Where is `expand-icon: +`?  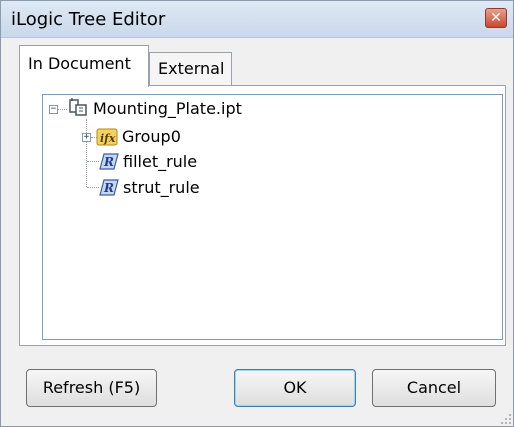 expand-icon: + is located at coordinates (86, 137).